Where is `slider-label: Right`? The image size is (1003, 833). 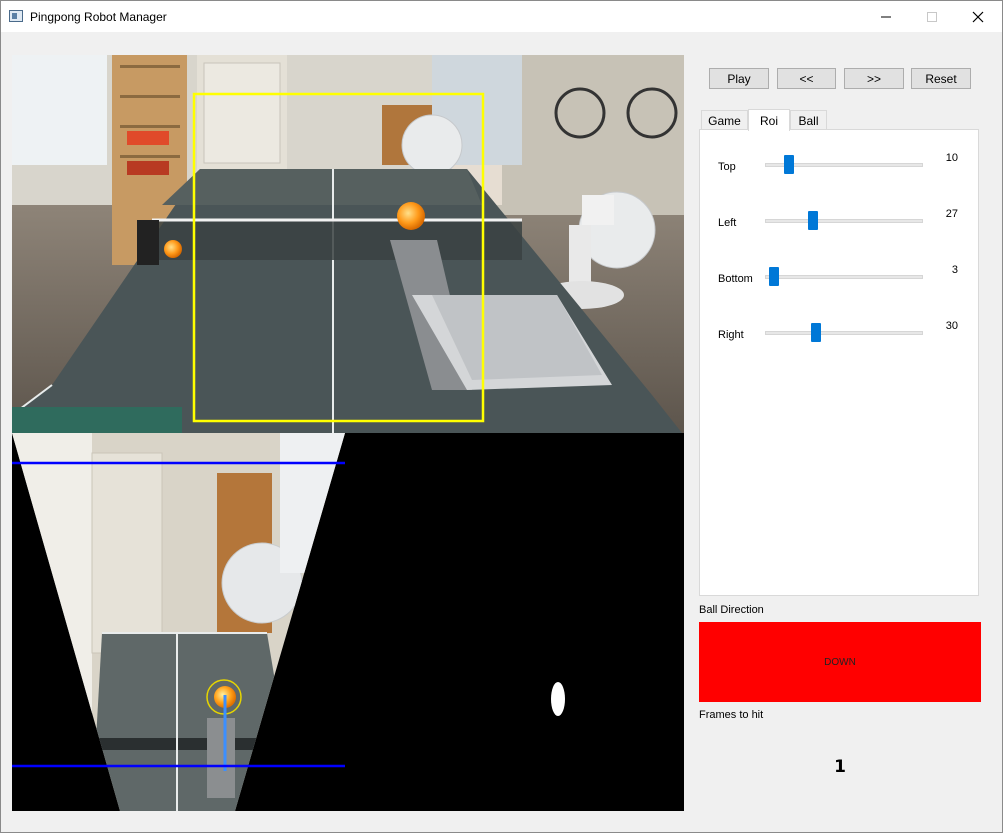
slider-label: Right is located at coordinates (731, 335).